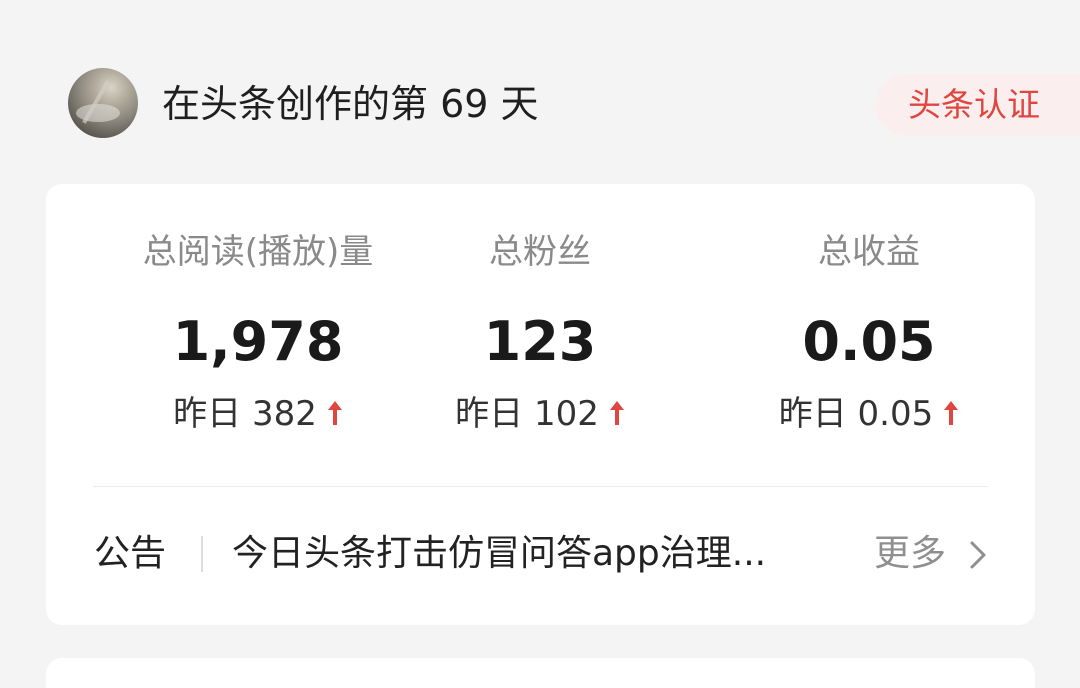 This screenshot has width=1080, height=688. Describe the element at coordinates (245, 414) in the screenshot. I see `stat-delta-text: 昨日 382` at that location.